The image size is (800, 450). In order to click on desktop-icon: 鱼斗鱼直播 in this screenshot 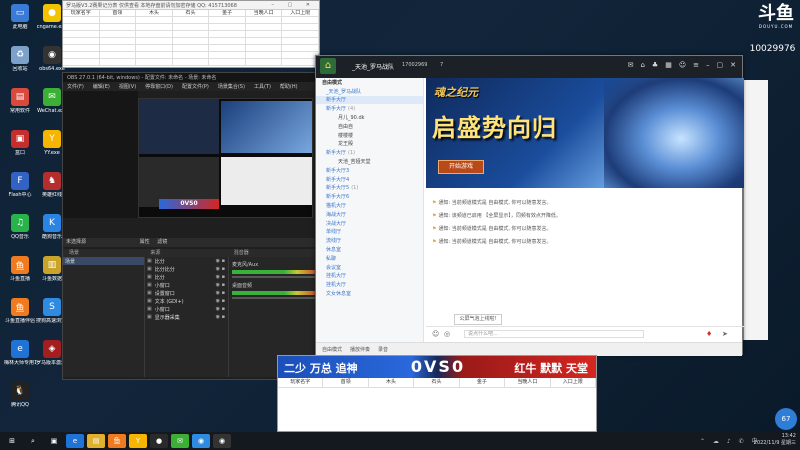, I will do `click(20, 269)`.